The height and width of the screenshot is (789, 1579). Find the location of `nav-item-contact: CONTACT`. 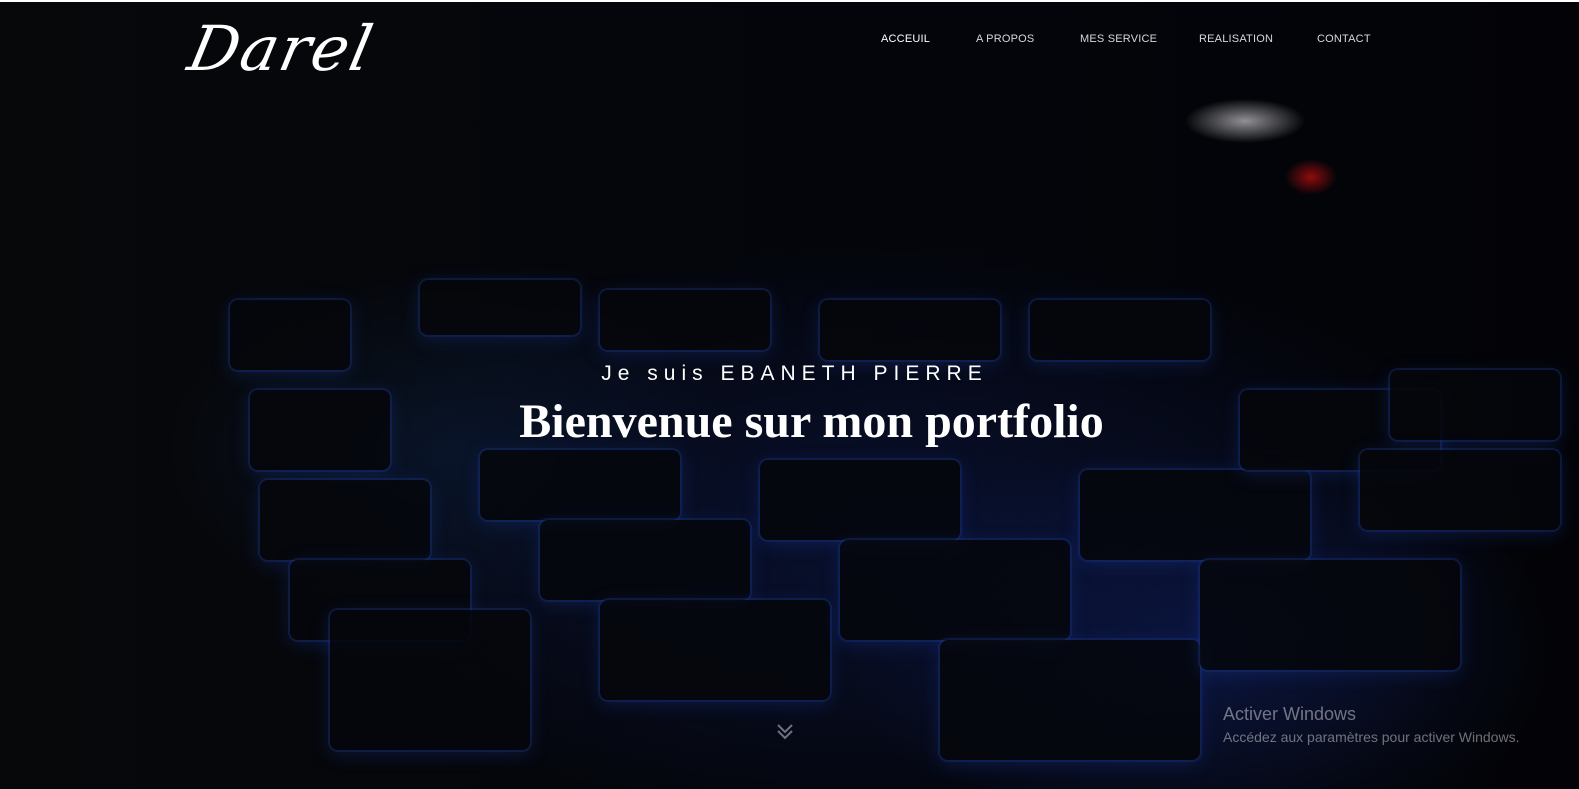

nav-item-contact: CONTACT is located at coordinates (1344, 39).